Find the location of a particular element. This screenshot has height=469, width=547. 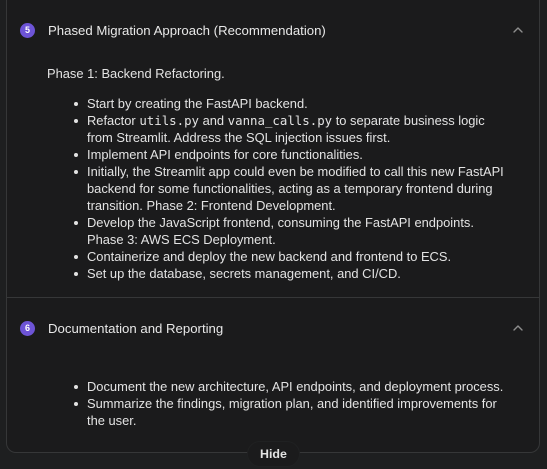

list-item-text: Refactor is located at coordinates (113, 120).